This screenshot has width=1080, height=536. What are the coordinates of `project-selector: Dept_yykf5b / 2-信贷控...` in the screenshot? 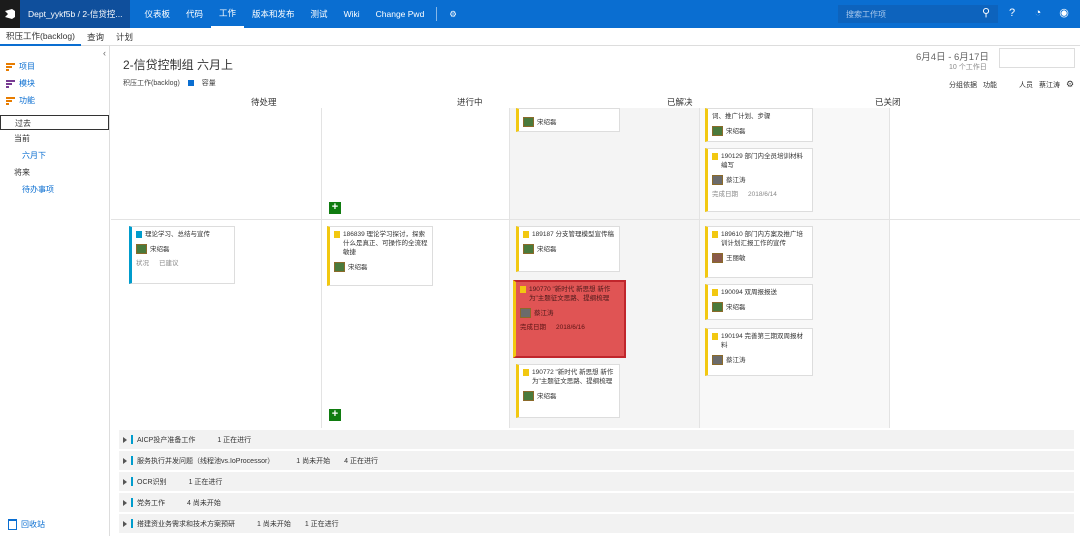 It's located at (75, 14).